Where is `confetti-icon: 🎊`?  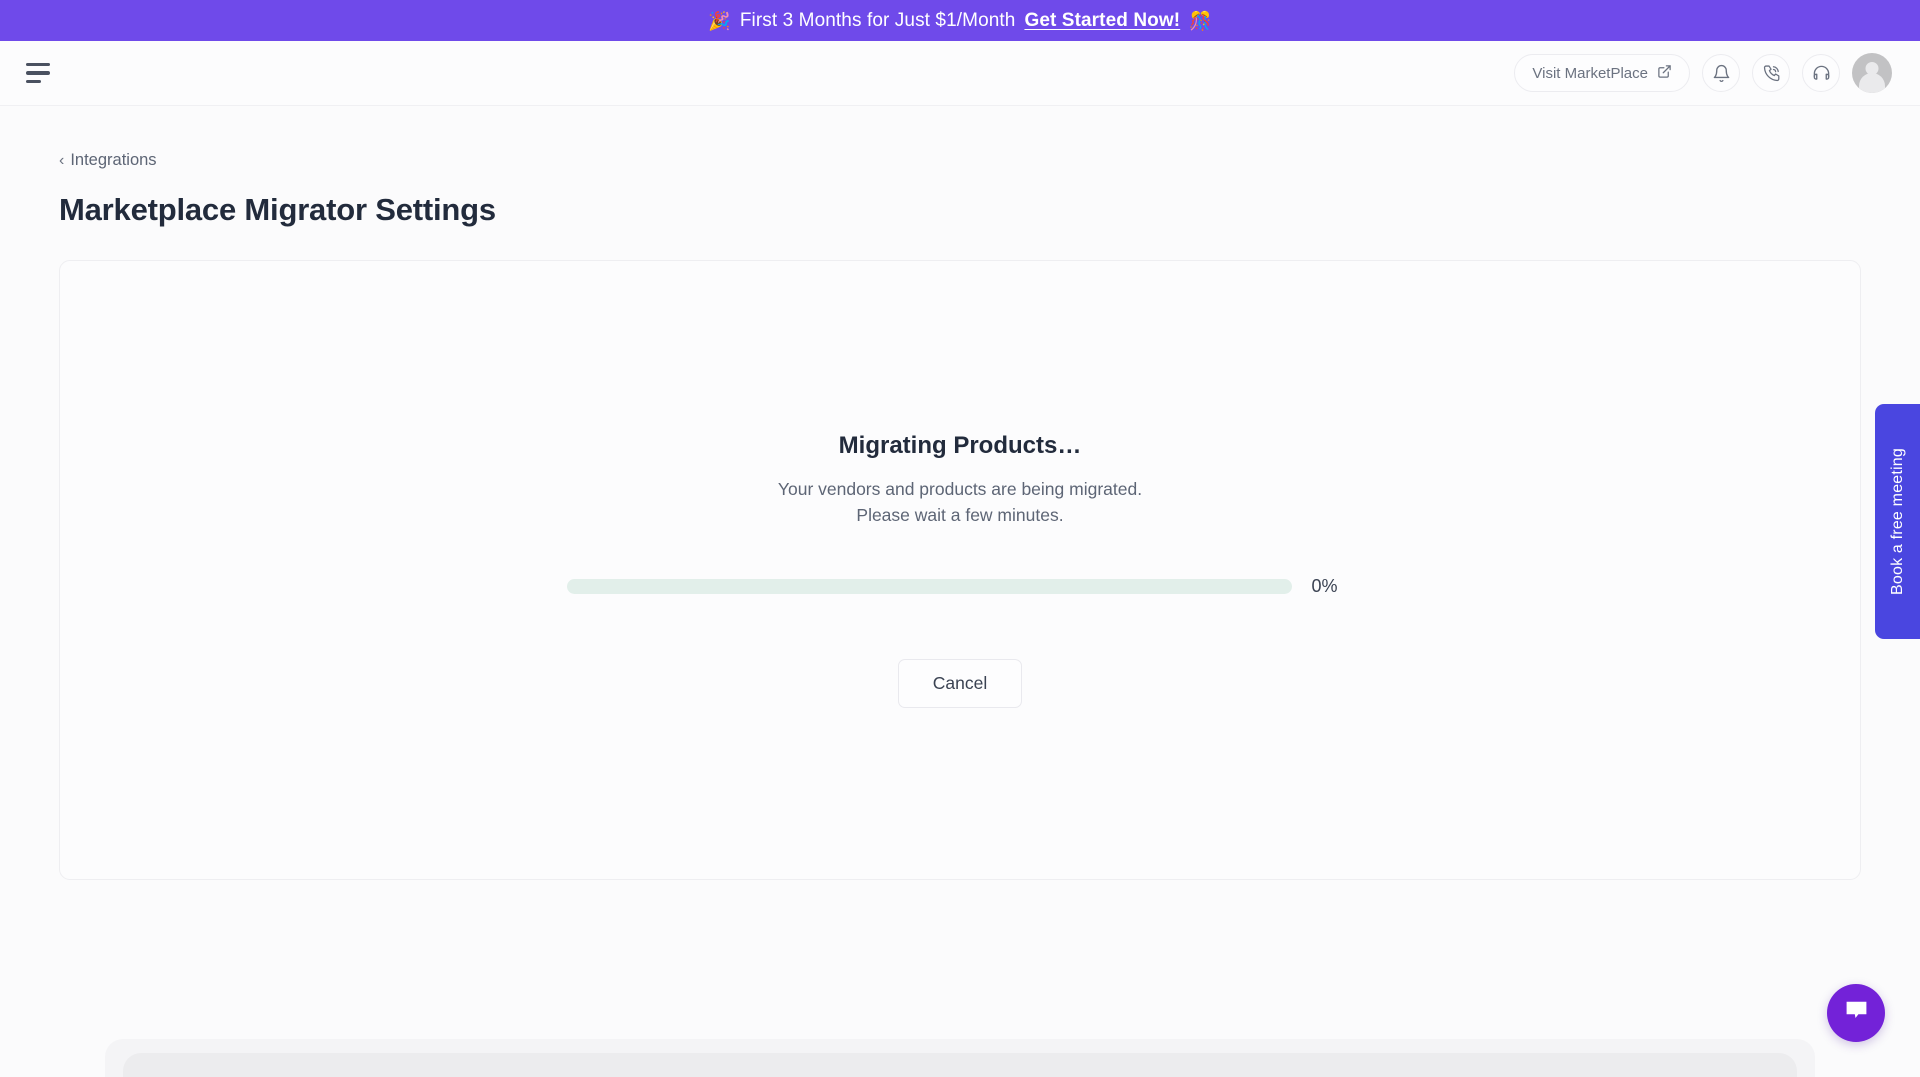
confetti-icon: 🎊 is located at coordinates (1200, 20).